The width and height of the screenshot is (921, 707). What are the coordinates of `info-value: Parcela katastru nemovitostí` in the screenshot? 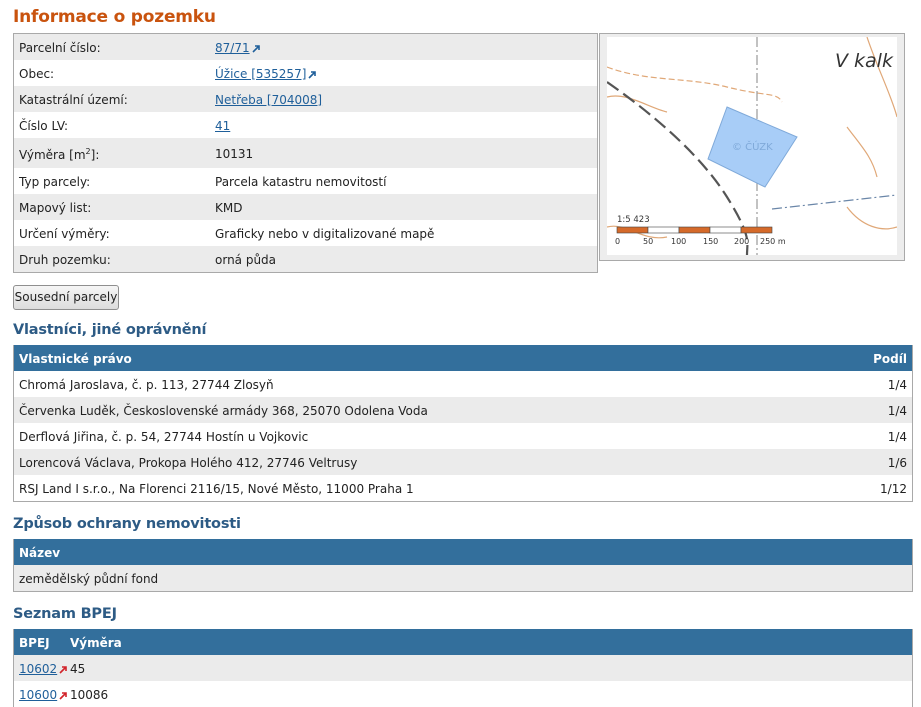 It's located at (301, 182).